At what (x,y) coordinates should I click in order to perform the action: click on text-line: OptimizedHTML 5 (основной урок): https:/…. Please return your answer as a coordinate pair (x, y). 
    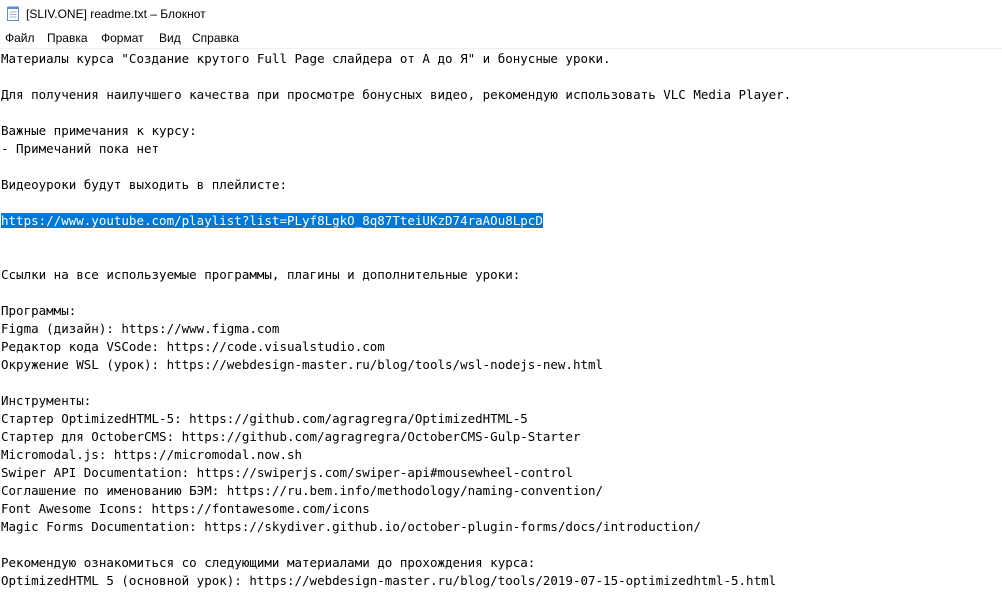
    Looking at the image, I should click on (389, 580).